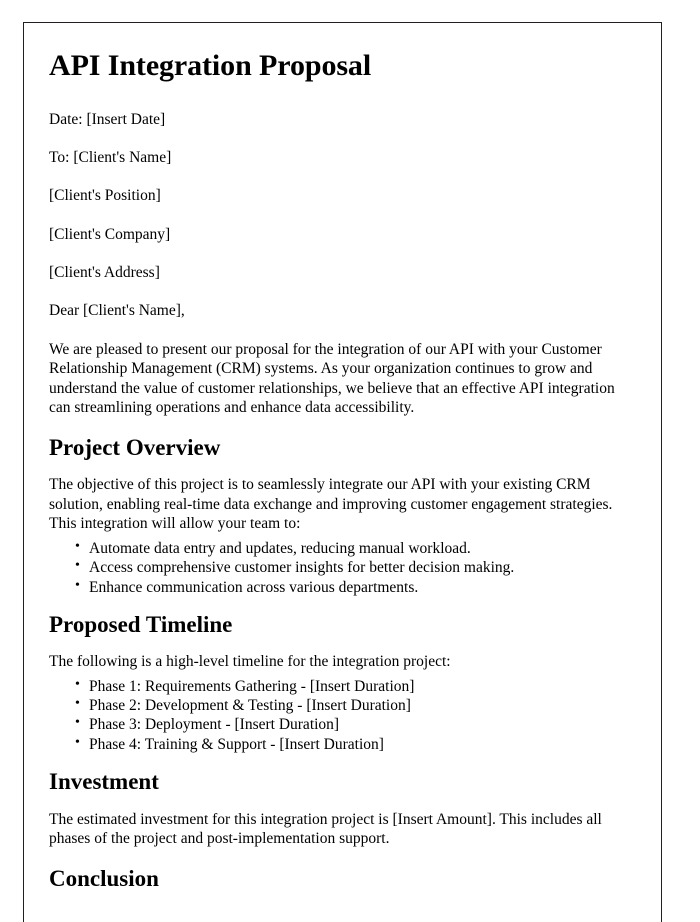  I want to click on meta-line-recipient-name: To: [Client's Name], so click(110, 157).